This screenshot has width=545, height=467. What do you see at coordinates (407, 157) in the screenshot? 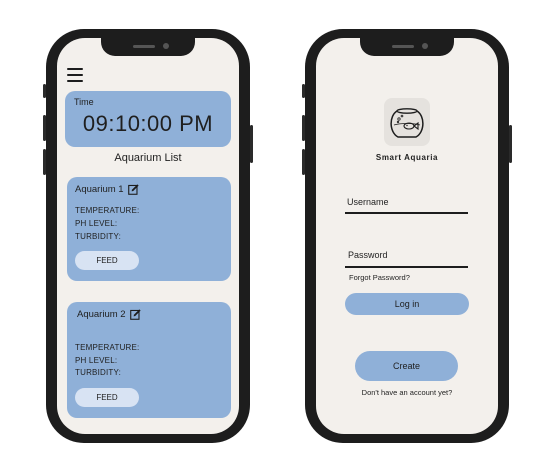
I see `app-name: Smart Aquaria` at bounding box center [407, 157].